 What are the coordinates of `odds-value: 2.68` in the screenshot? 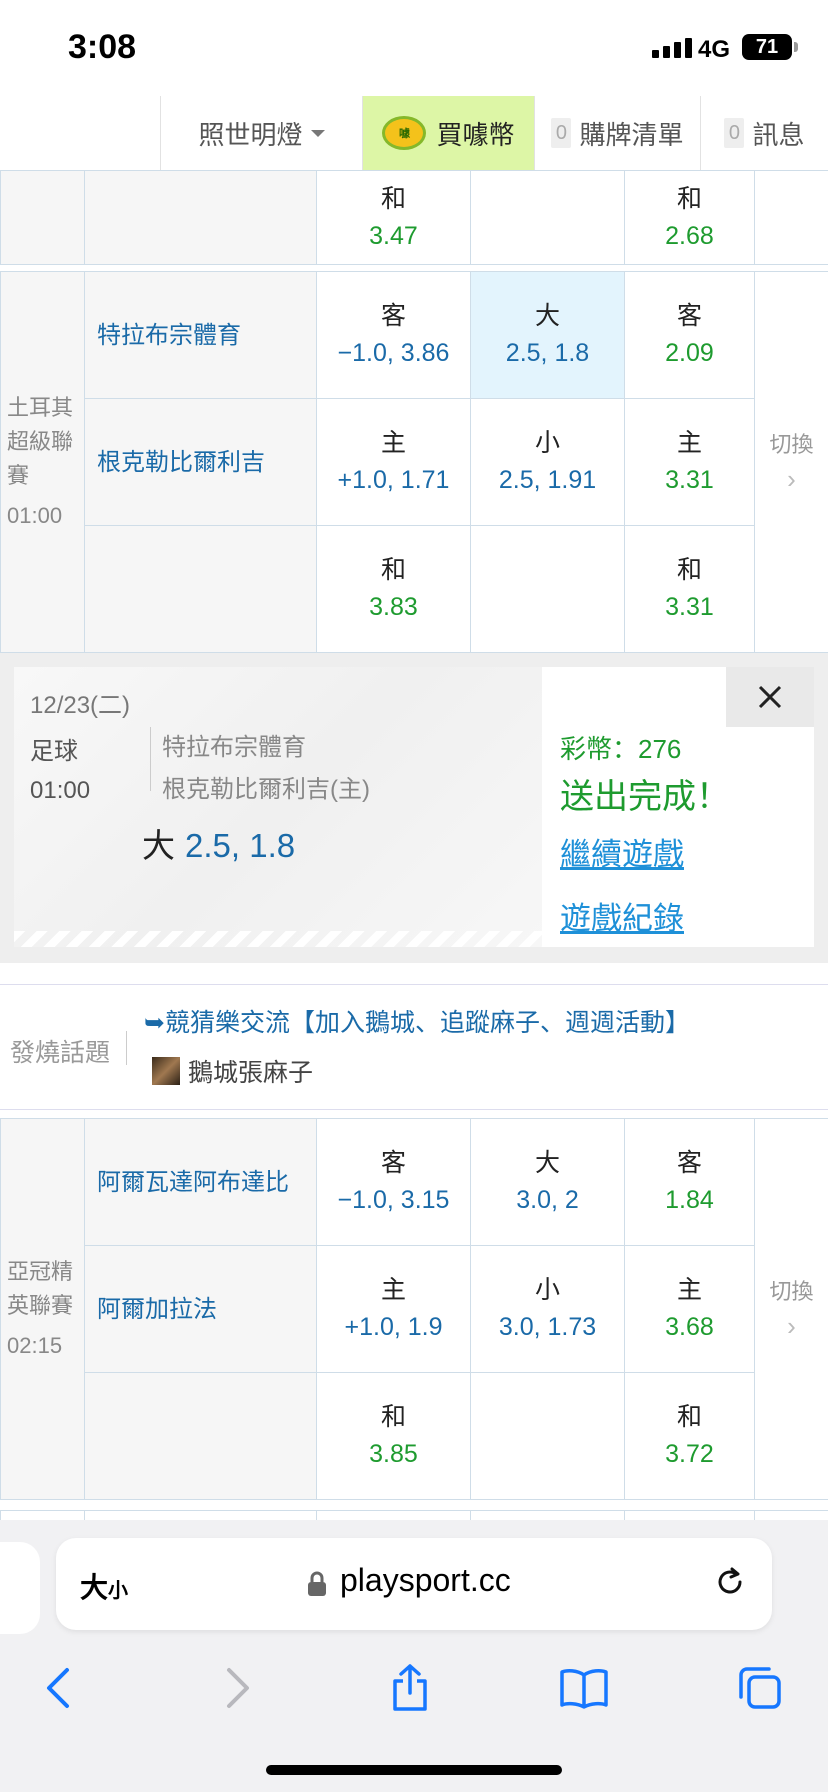 It's located at (689, 235).